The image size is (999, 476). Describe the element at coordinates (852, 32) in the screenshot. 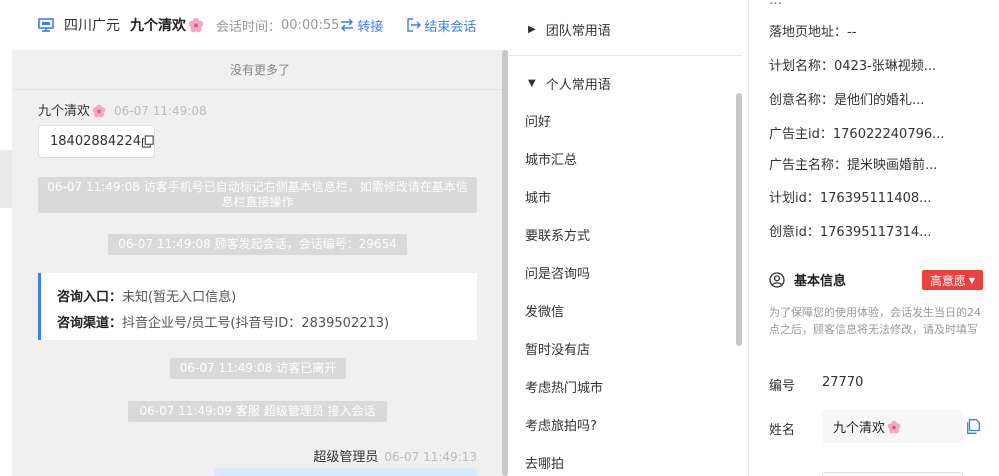

I see `info-value: --` at that location.